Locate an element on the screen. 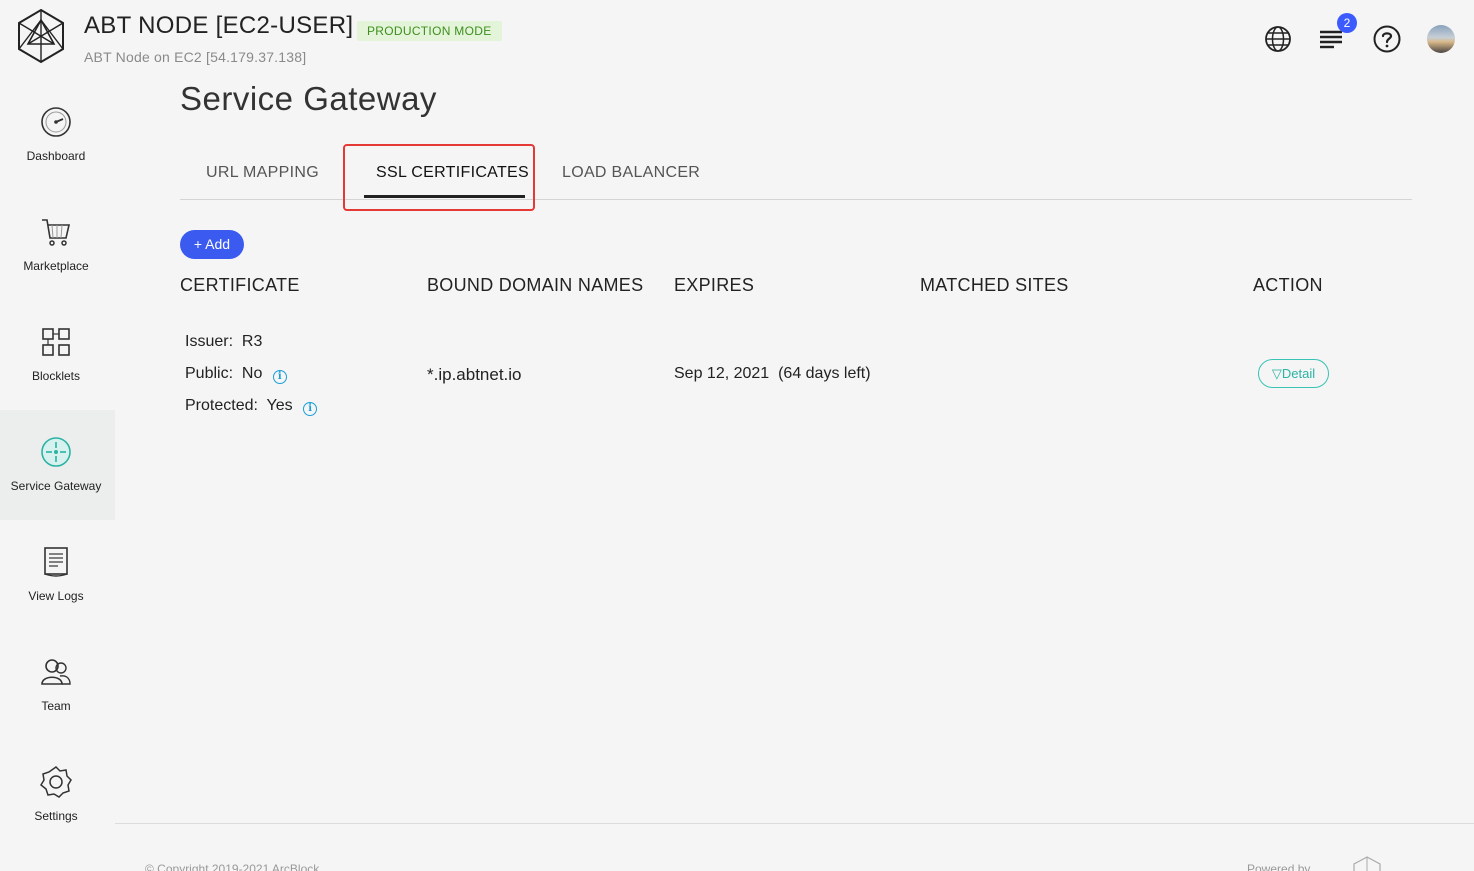 Image resolution: width=1474 pixels, height=871 pixels. column-header-expires: EXPIRES is located at coordinates (714, 285).